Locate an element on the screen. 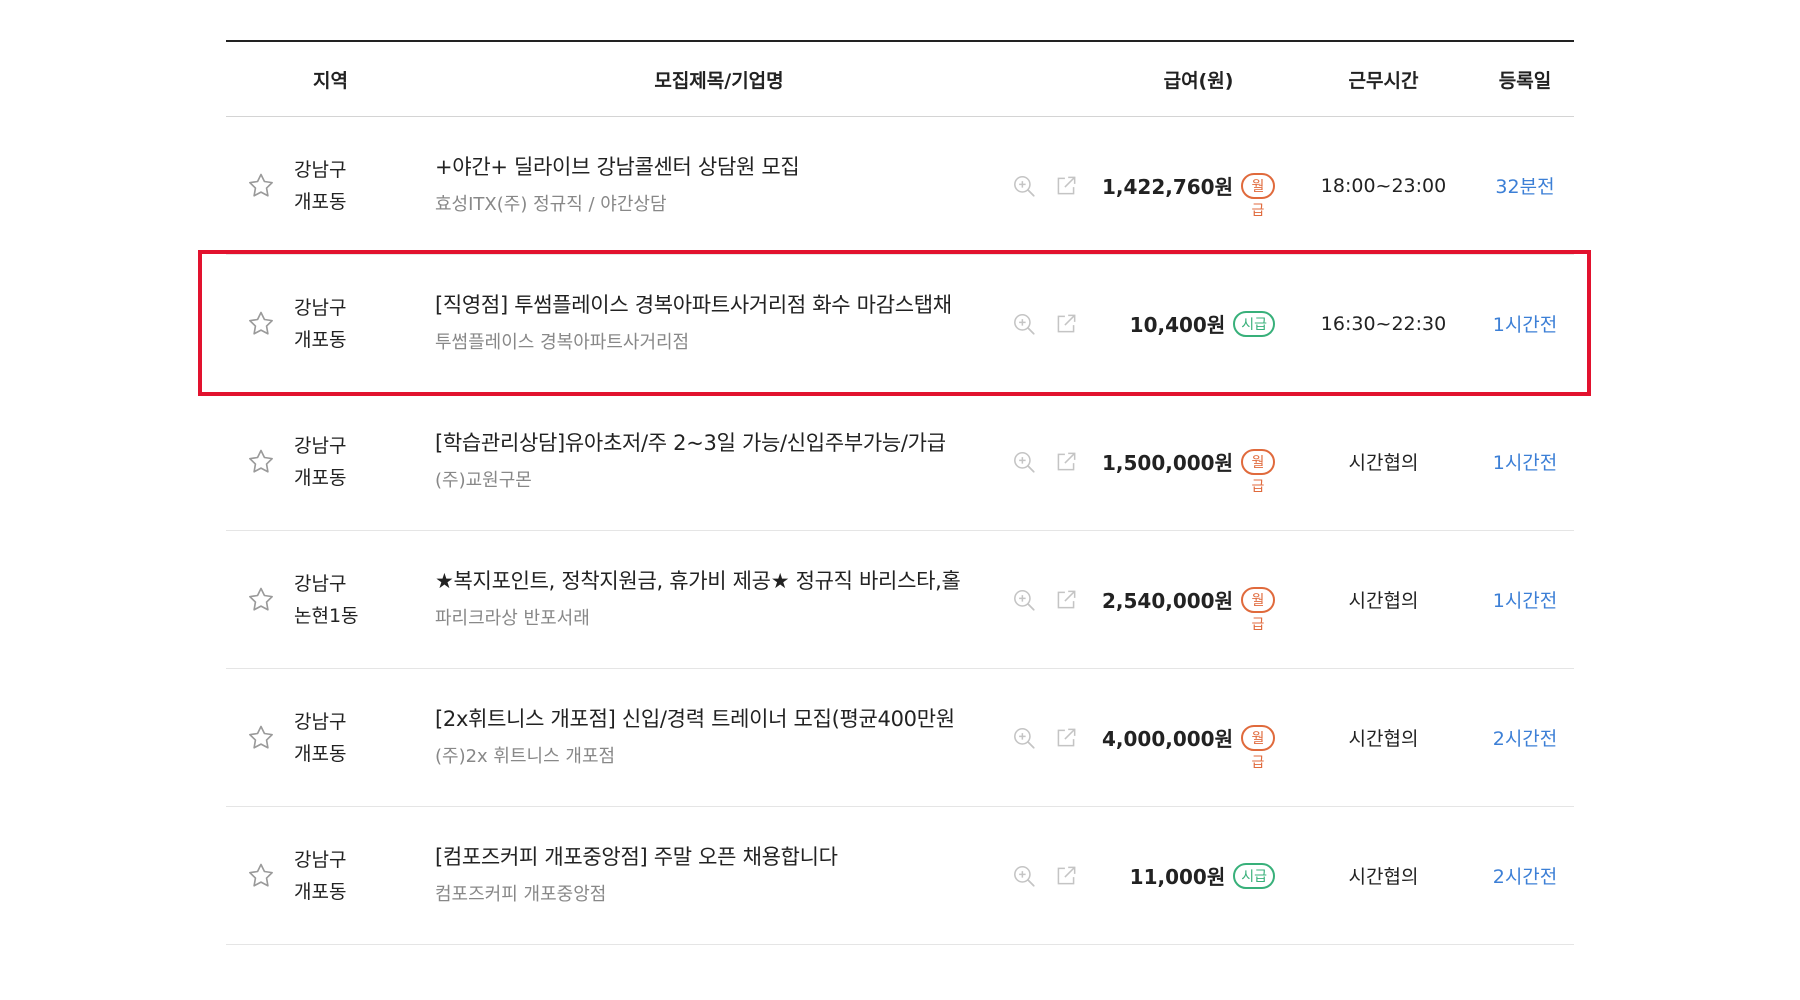  region-cell: 강남구 논현1동 is located at coordinates (330, 600).